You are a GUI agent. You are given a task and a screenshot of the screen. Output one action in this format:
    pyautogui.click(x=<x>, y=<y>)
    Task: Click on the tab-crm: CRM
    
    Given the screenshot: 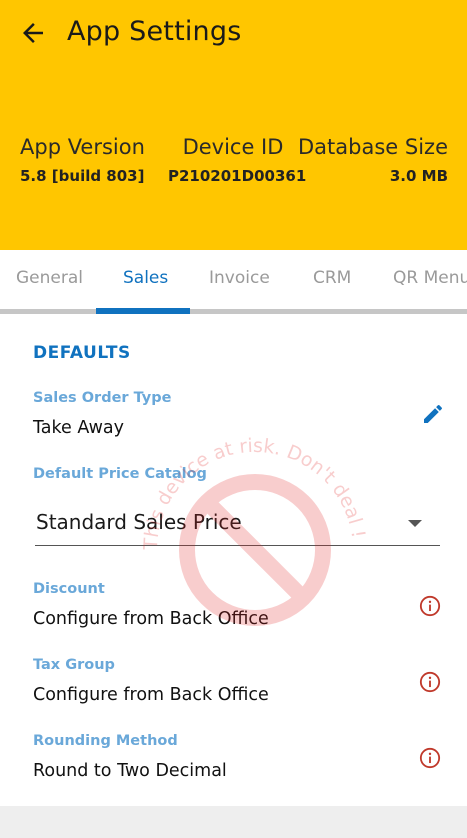 What is the action you would take?
    pyautogui.click(x=332, y=278)
    